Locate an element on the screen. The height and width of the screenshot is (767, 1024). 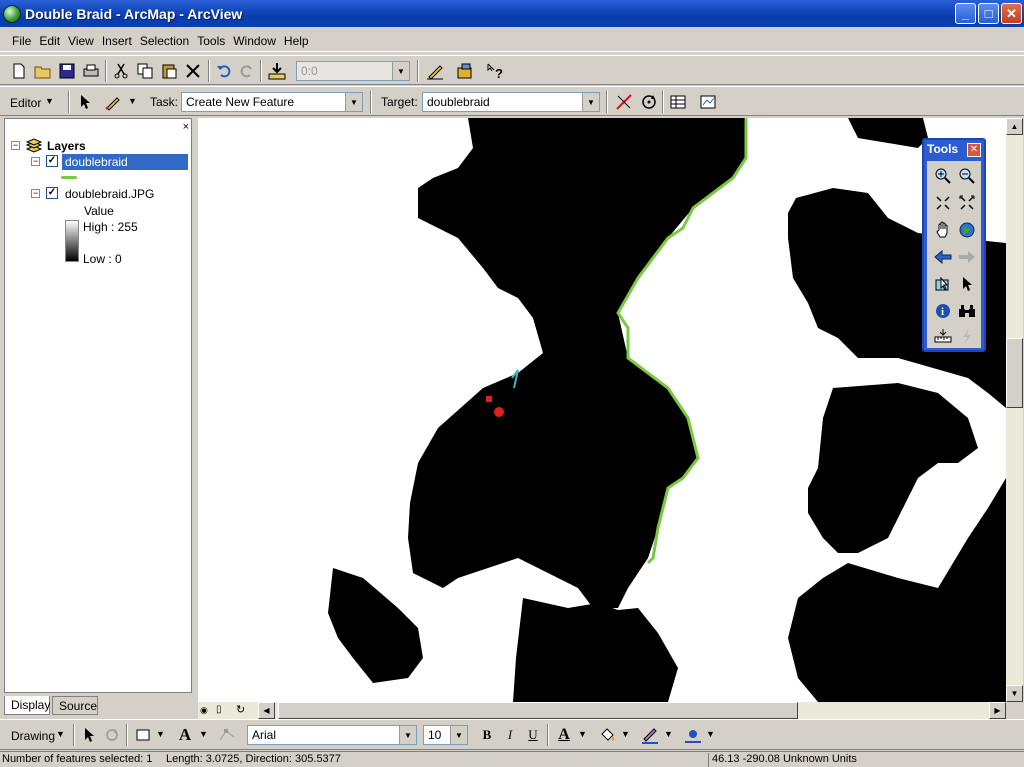
sketch-tool-pencil-icon is located at coordinates (113, 102).